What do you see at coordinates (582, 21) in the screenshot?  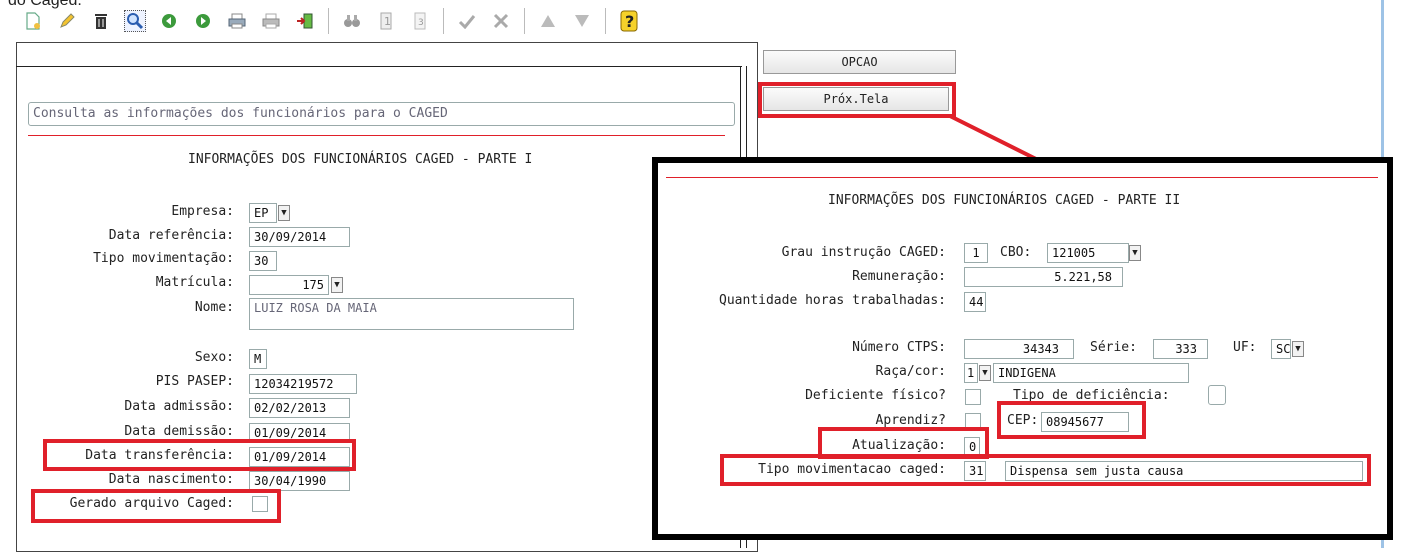 I see `triangle-down-icon` at bounding box center [582, 21].